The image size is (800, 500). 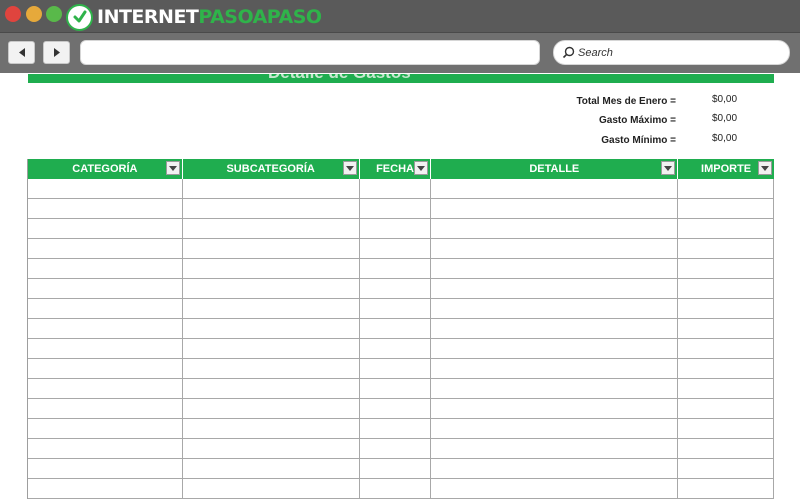 I want to click on column-header-detalle: DETALLE, so click(x=555, y=169).